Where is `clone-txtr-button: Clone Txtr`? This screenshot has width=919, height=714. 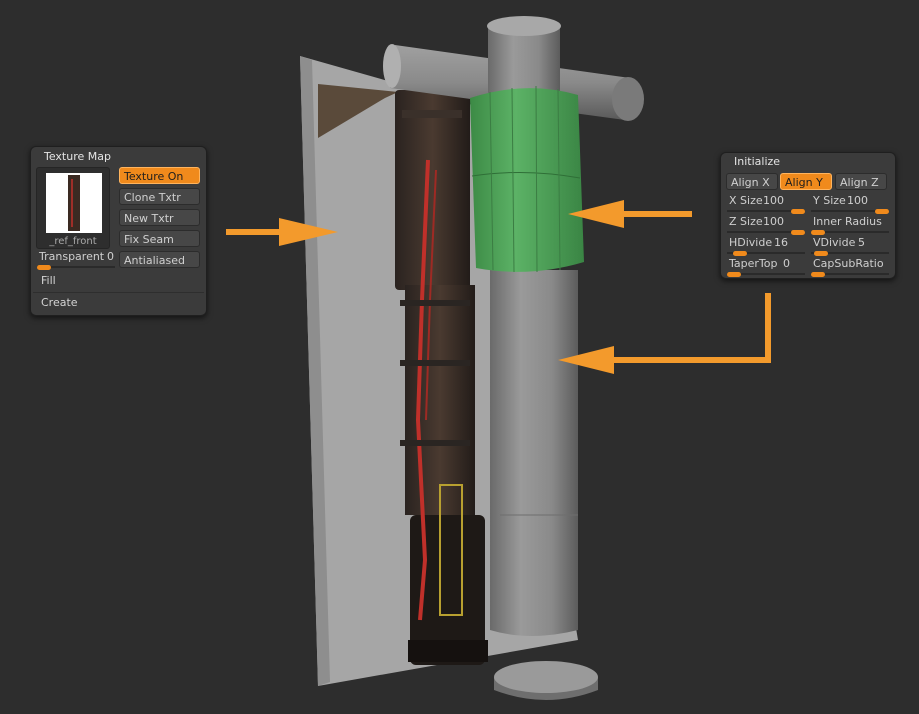 clone-txtr-button: Clone Txtr is located at coordinates (159, 196).